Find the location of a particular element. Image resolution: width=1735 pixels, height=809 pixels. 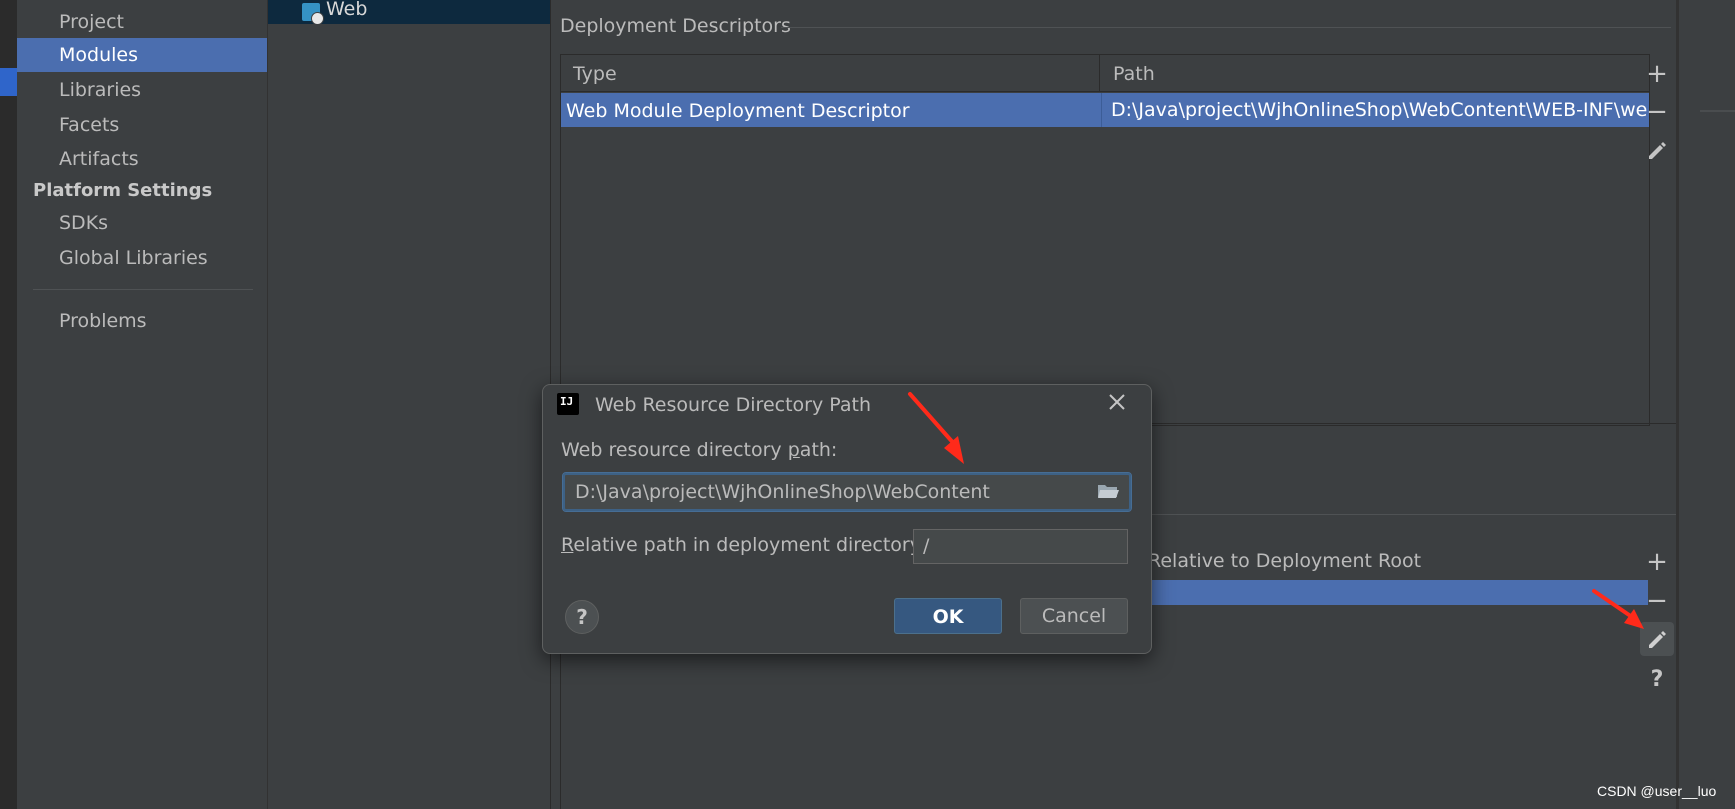

right-gutter is located at coordinates (1707, 404).